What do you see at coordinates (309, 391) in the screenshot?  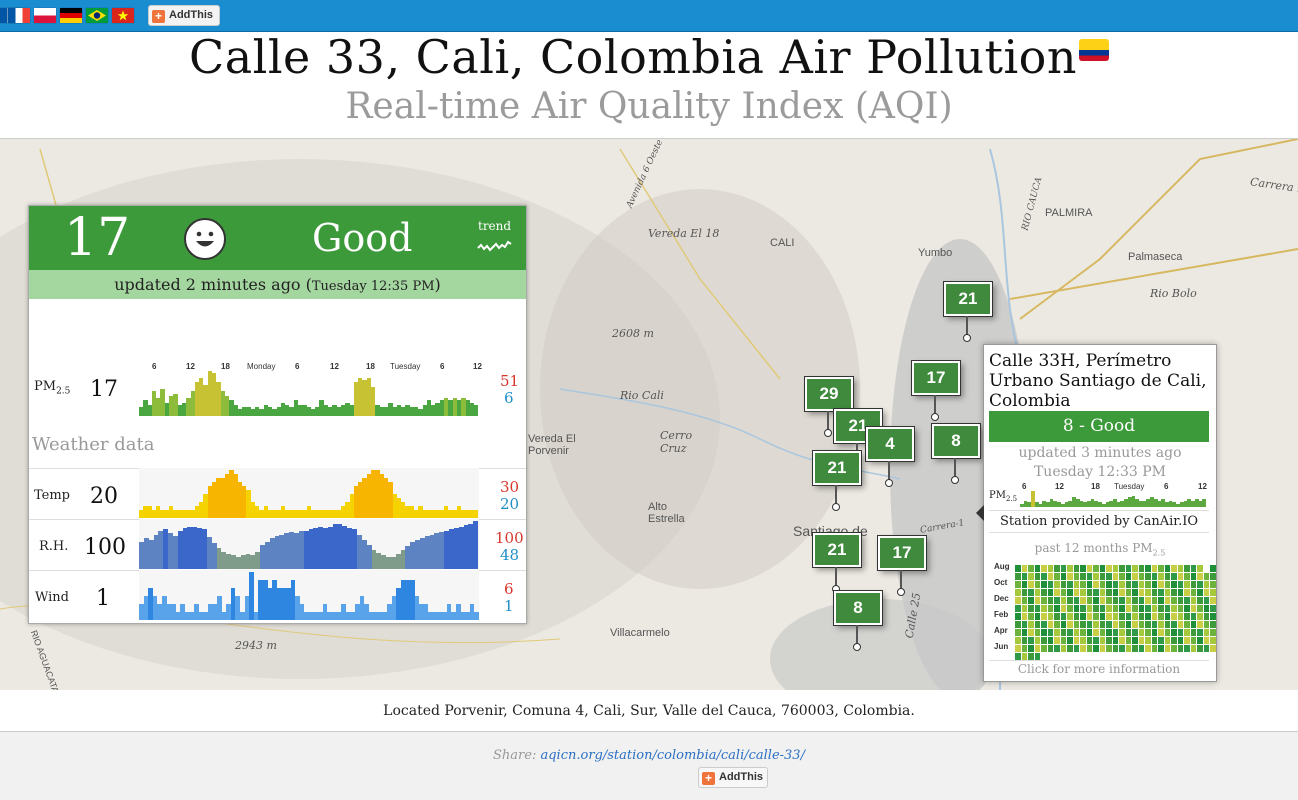 I see `pm25-chart` at bounding box center [309, 391].